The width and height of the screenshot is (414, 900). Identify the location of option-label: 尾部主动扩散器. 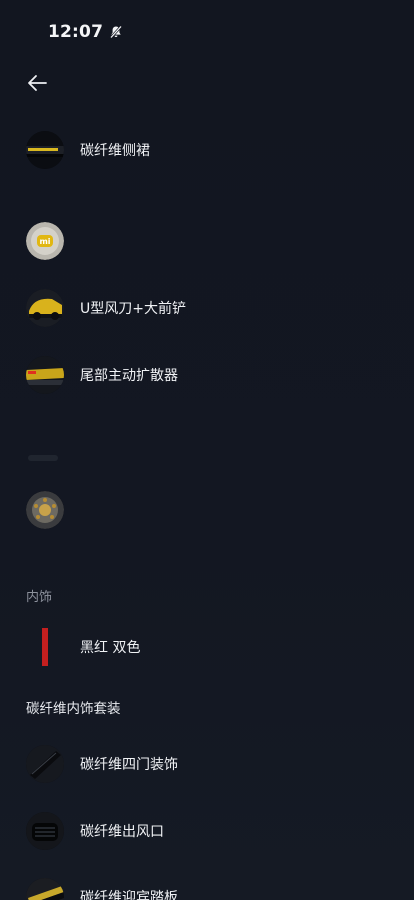
(129, 376).